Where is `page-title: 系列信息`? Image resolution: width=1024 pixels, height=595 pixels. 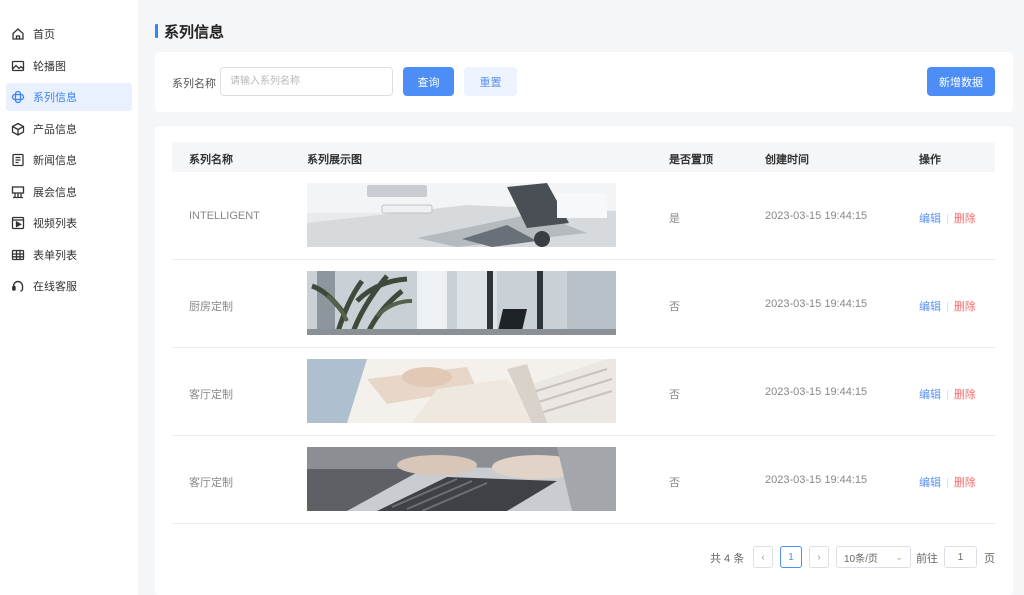
page-title: 系列信息 is located at coordinates (189, 31).